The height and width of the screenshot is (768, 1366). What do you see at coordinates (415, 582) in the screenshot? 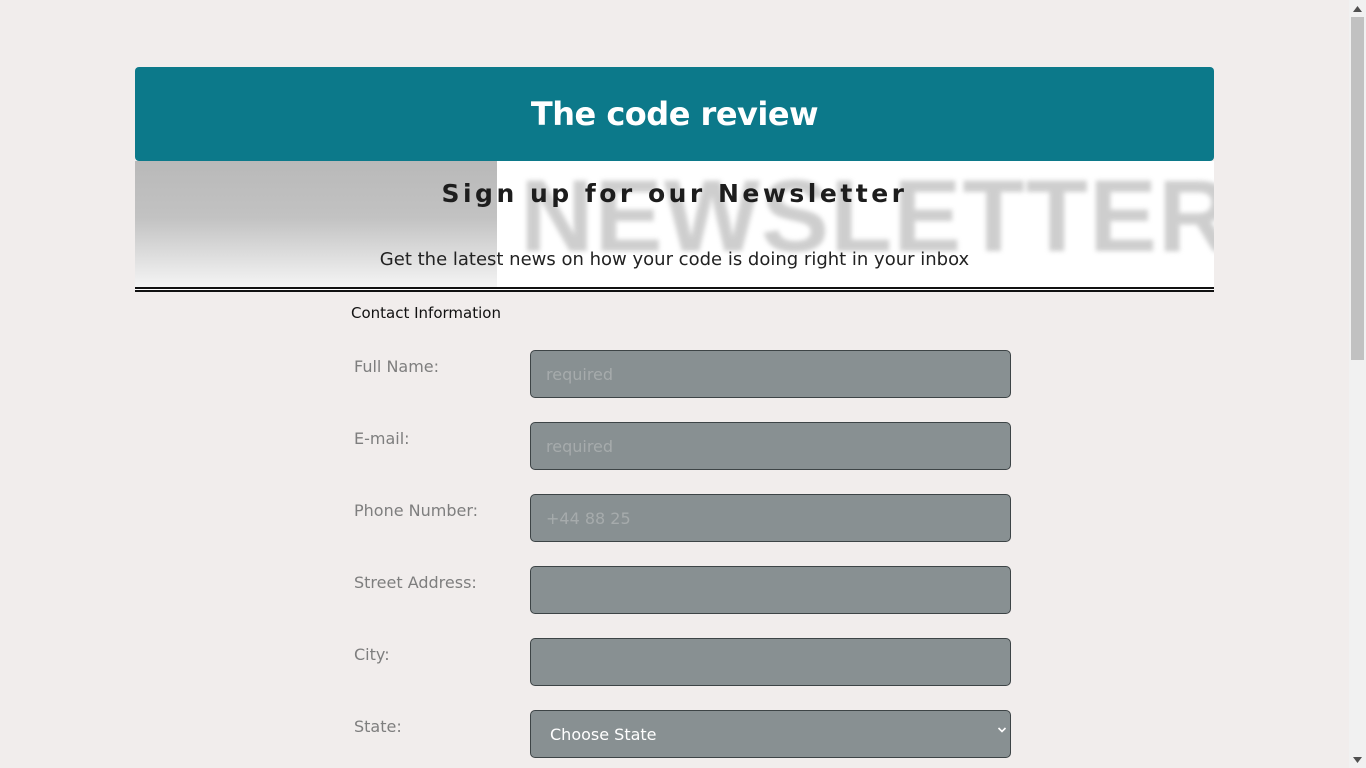
I see `street-address-label: Street Address:` at bounding box center [415, 582].